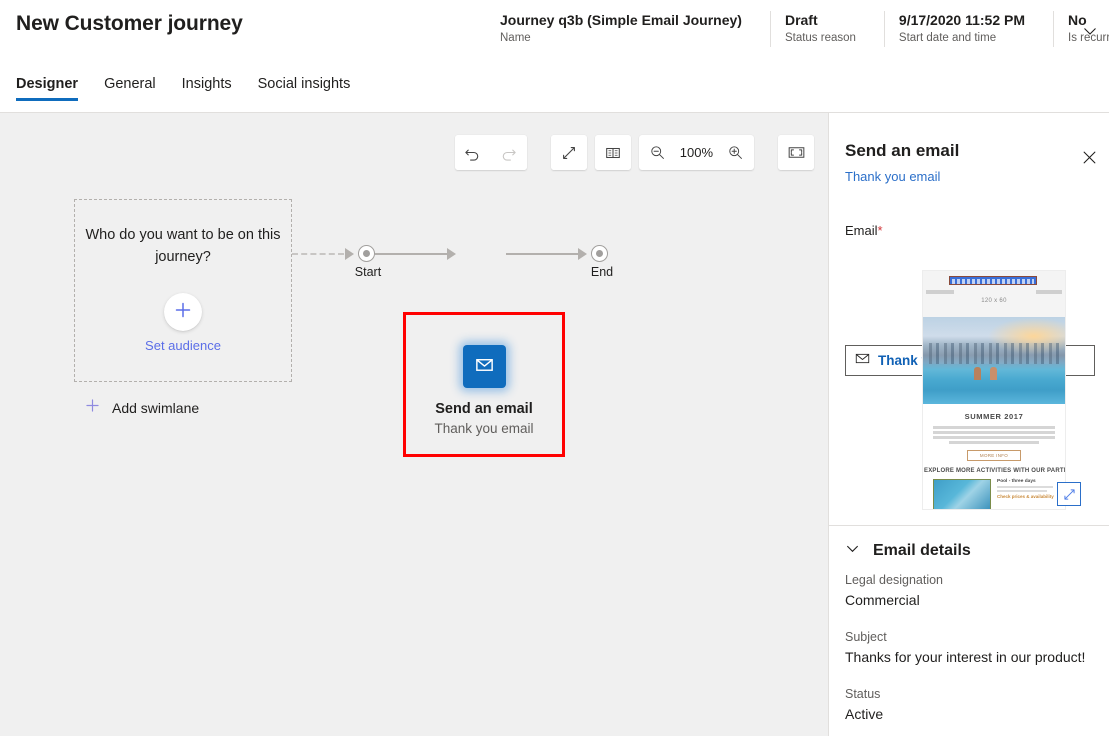  I want to click on detail-label: Legal designation, so click(894, 580).